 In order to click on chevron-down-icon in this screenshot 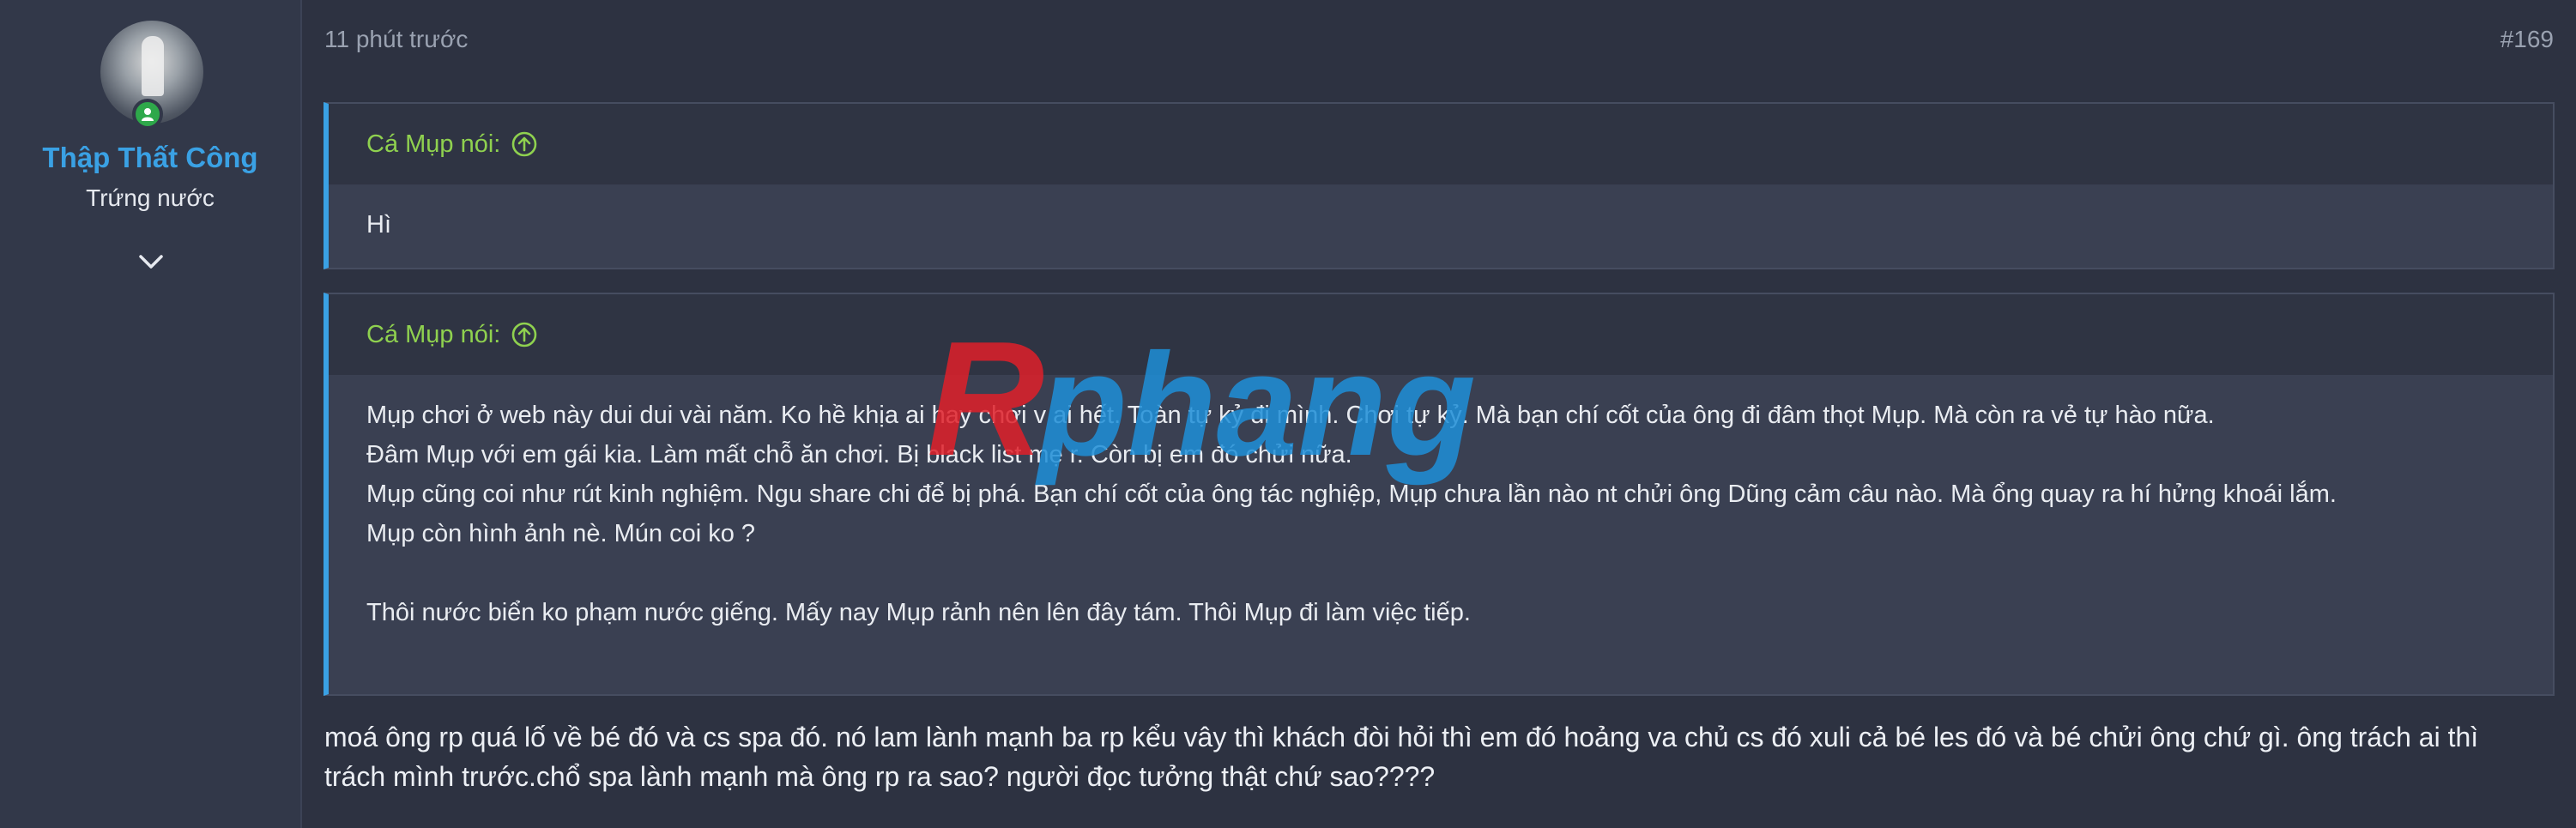, I will do `click(151, 262)`.